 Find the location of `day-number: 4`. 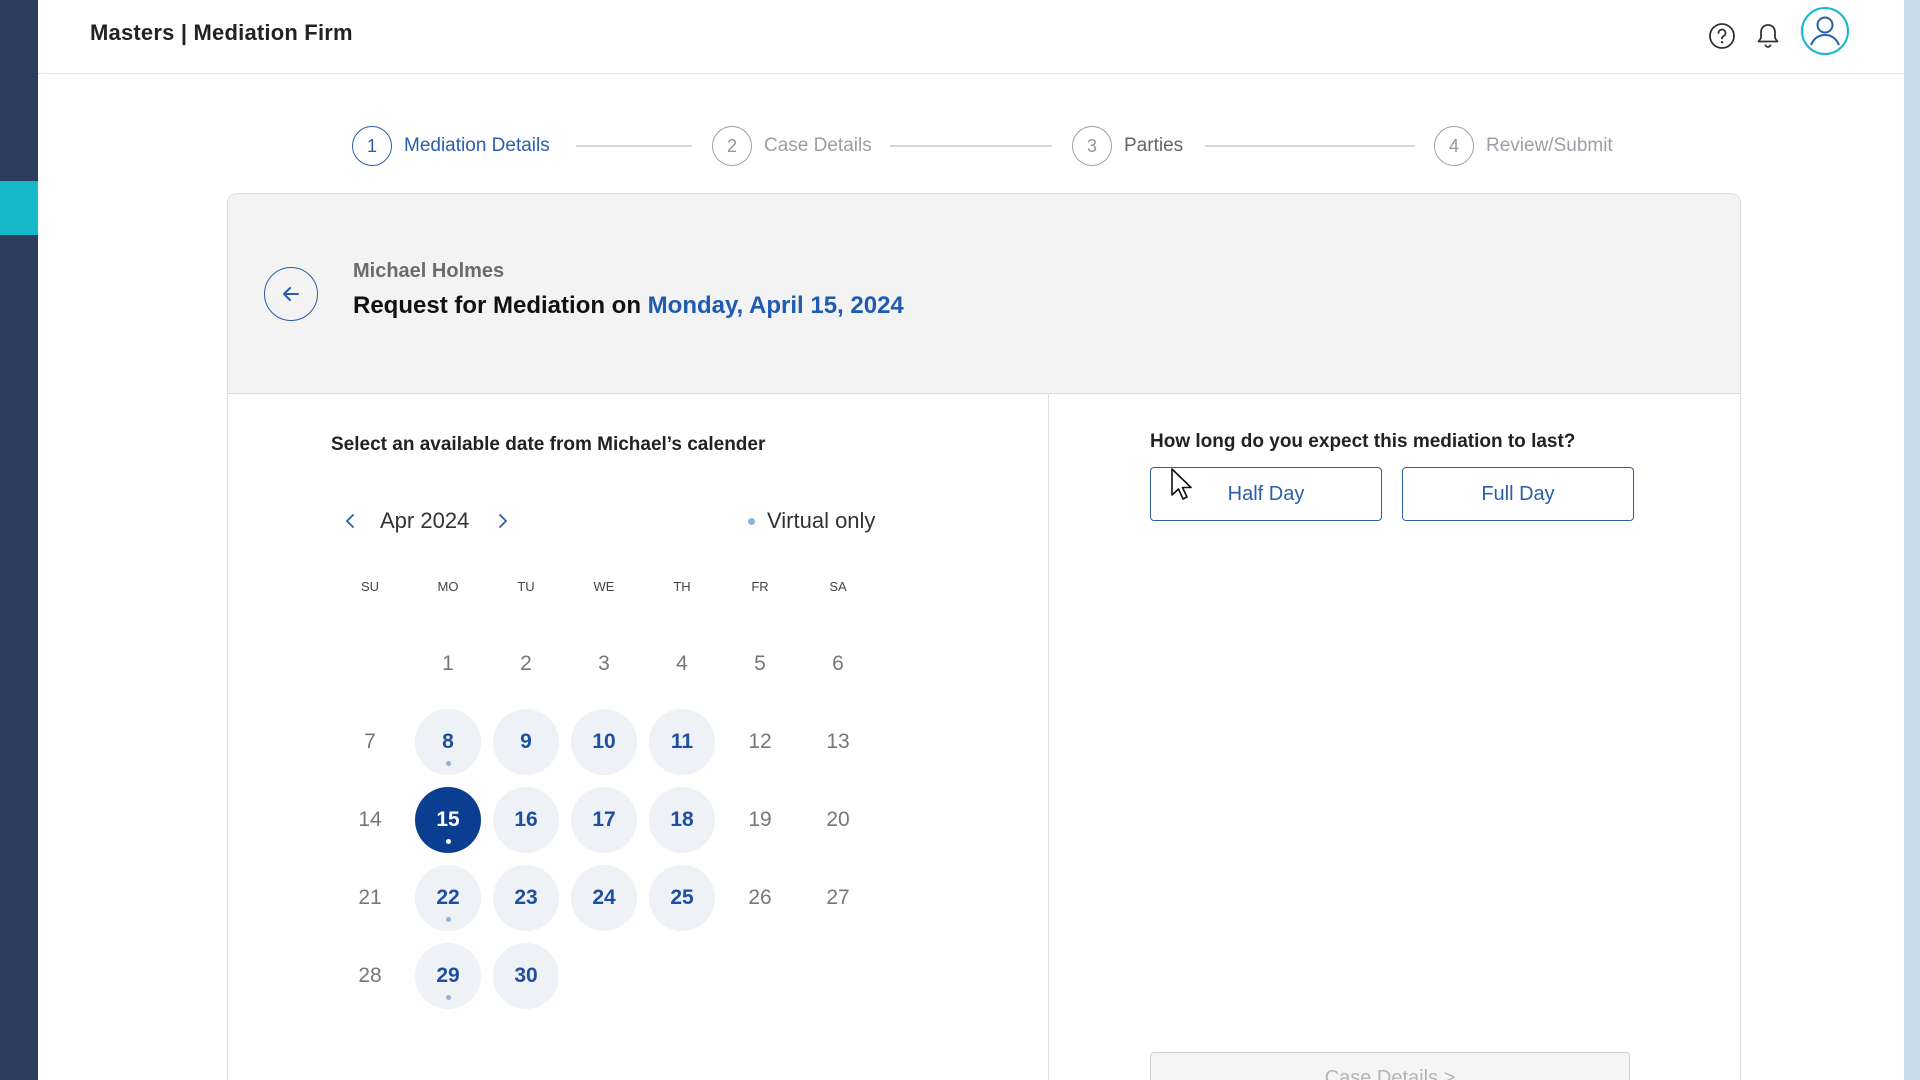

day-number: 4 is located at coordinates (682, 663).